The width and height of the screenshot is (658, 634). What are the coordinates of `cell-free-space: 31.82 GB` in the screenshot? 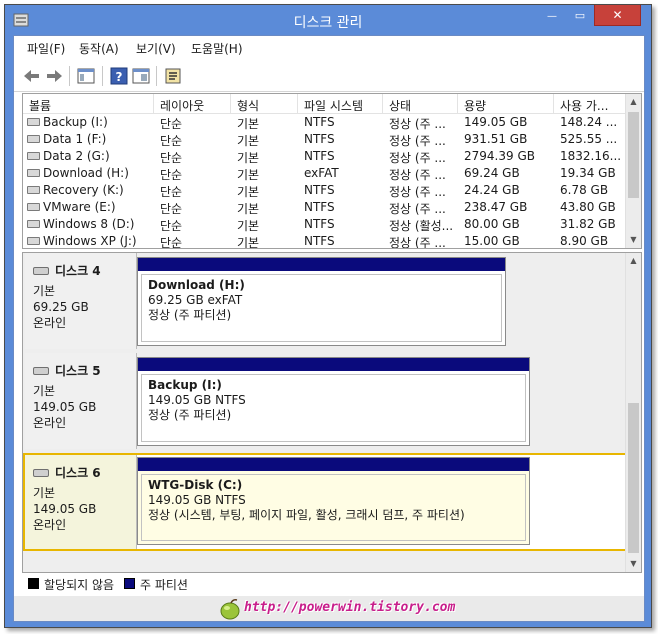 It's located at (593, 224).